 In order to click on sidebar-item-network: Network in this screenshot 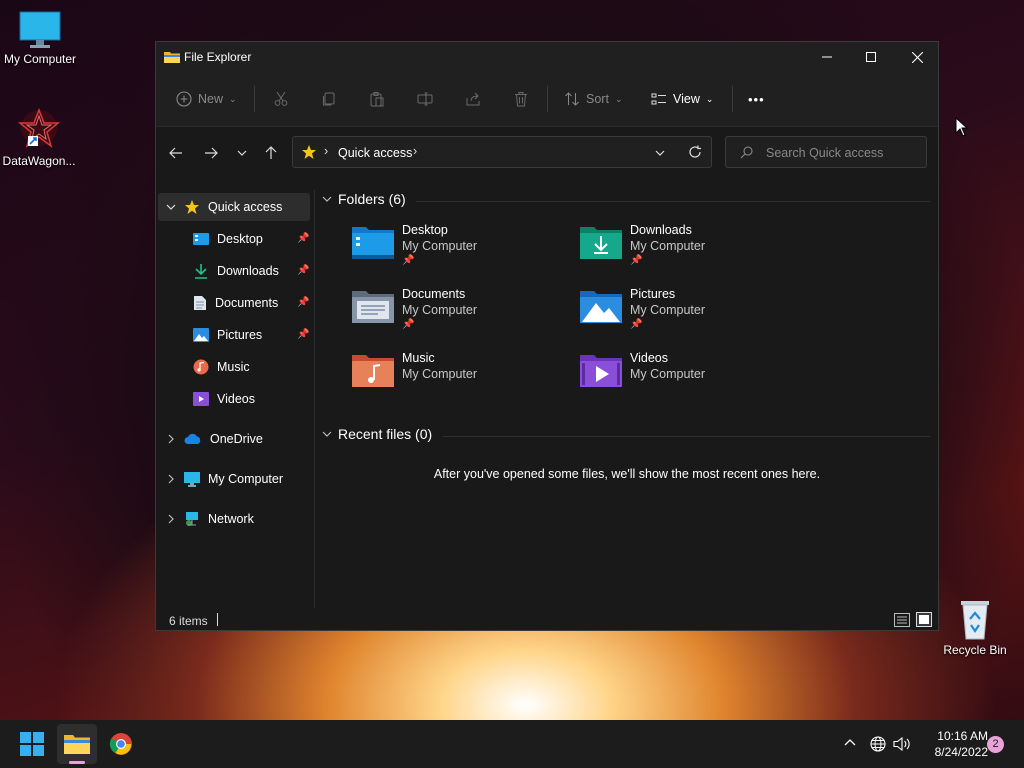, I will do `click(210, 519)`.